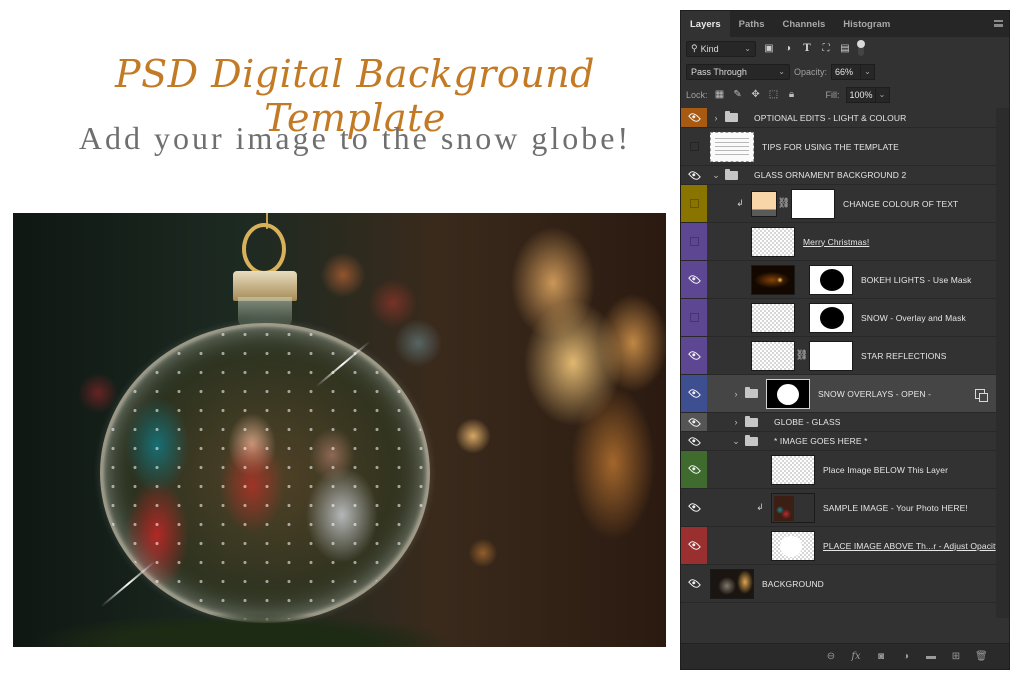 This screenshot has height=682, width=1024. What do you see at coordinates (895, 508) in the screenshot?
I see `layer-name: SAMPLE IMAGE - Your Photo HERE!` at bounding box center [895, 508].